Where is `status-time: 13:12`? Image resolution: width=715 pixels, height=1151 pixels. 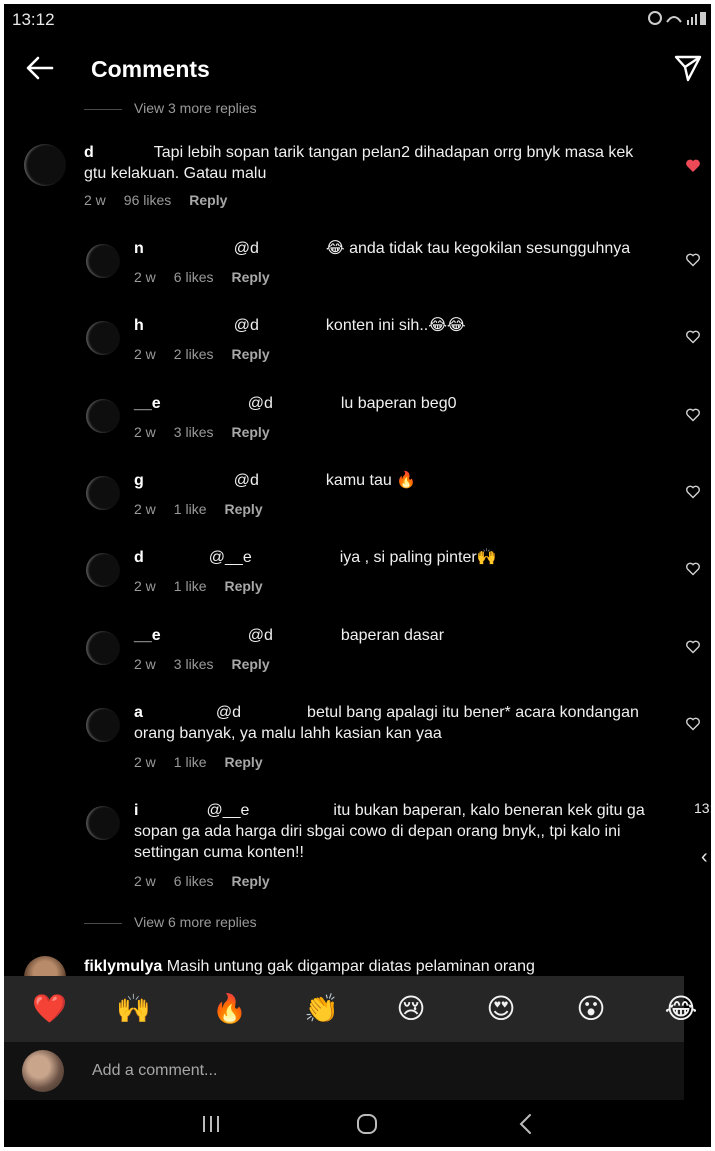
status-time: 13:12 is located at coordinates (33, 19).